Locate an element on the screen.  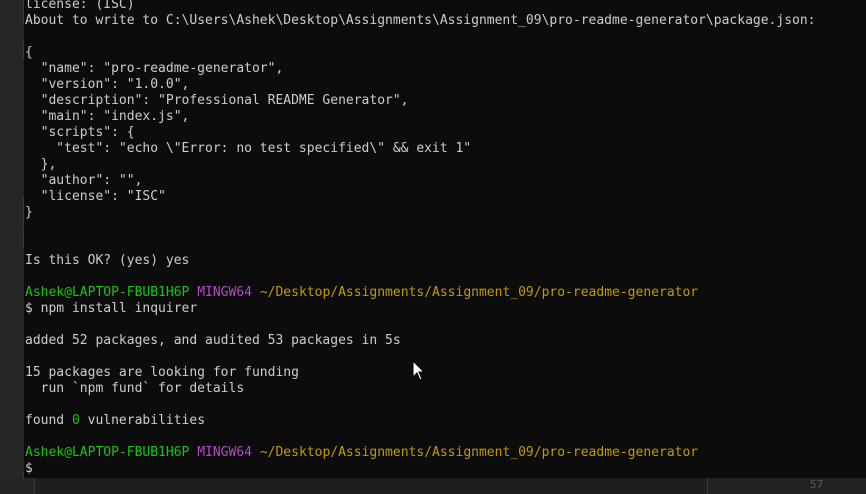
status-bar: 57 is located at coordinates (433, 486).